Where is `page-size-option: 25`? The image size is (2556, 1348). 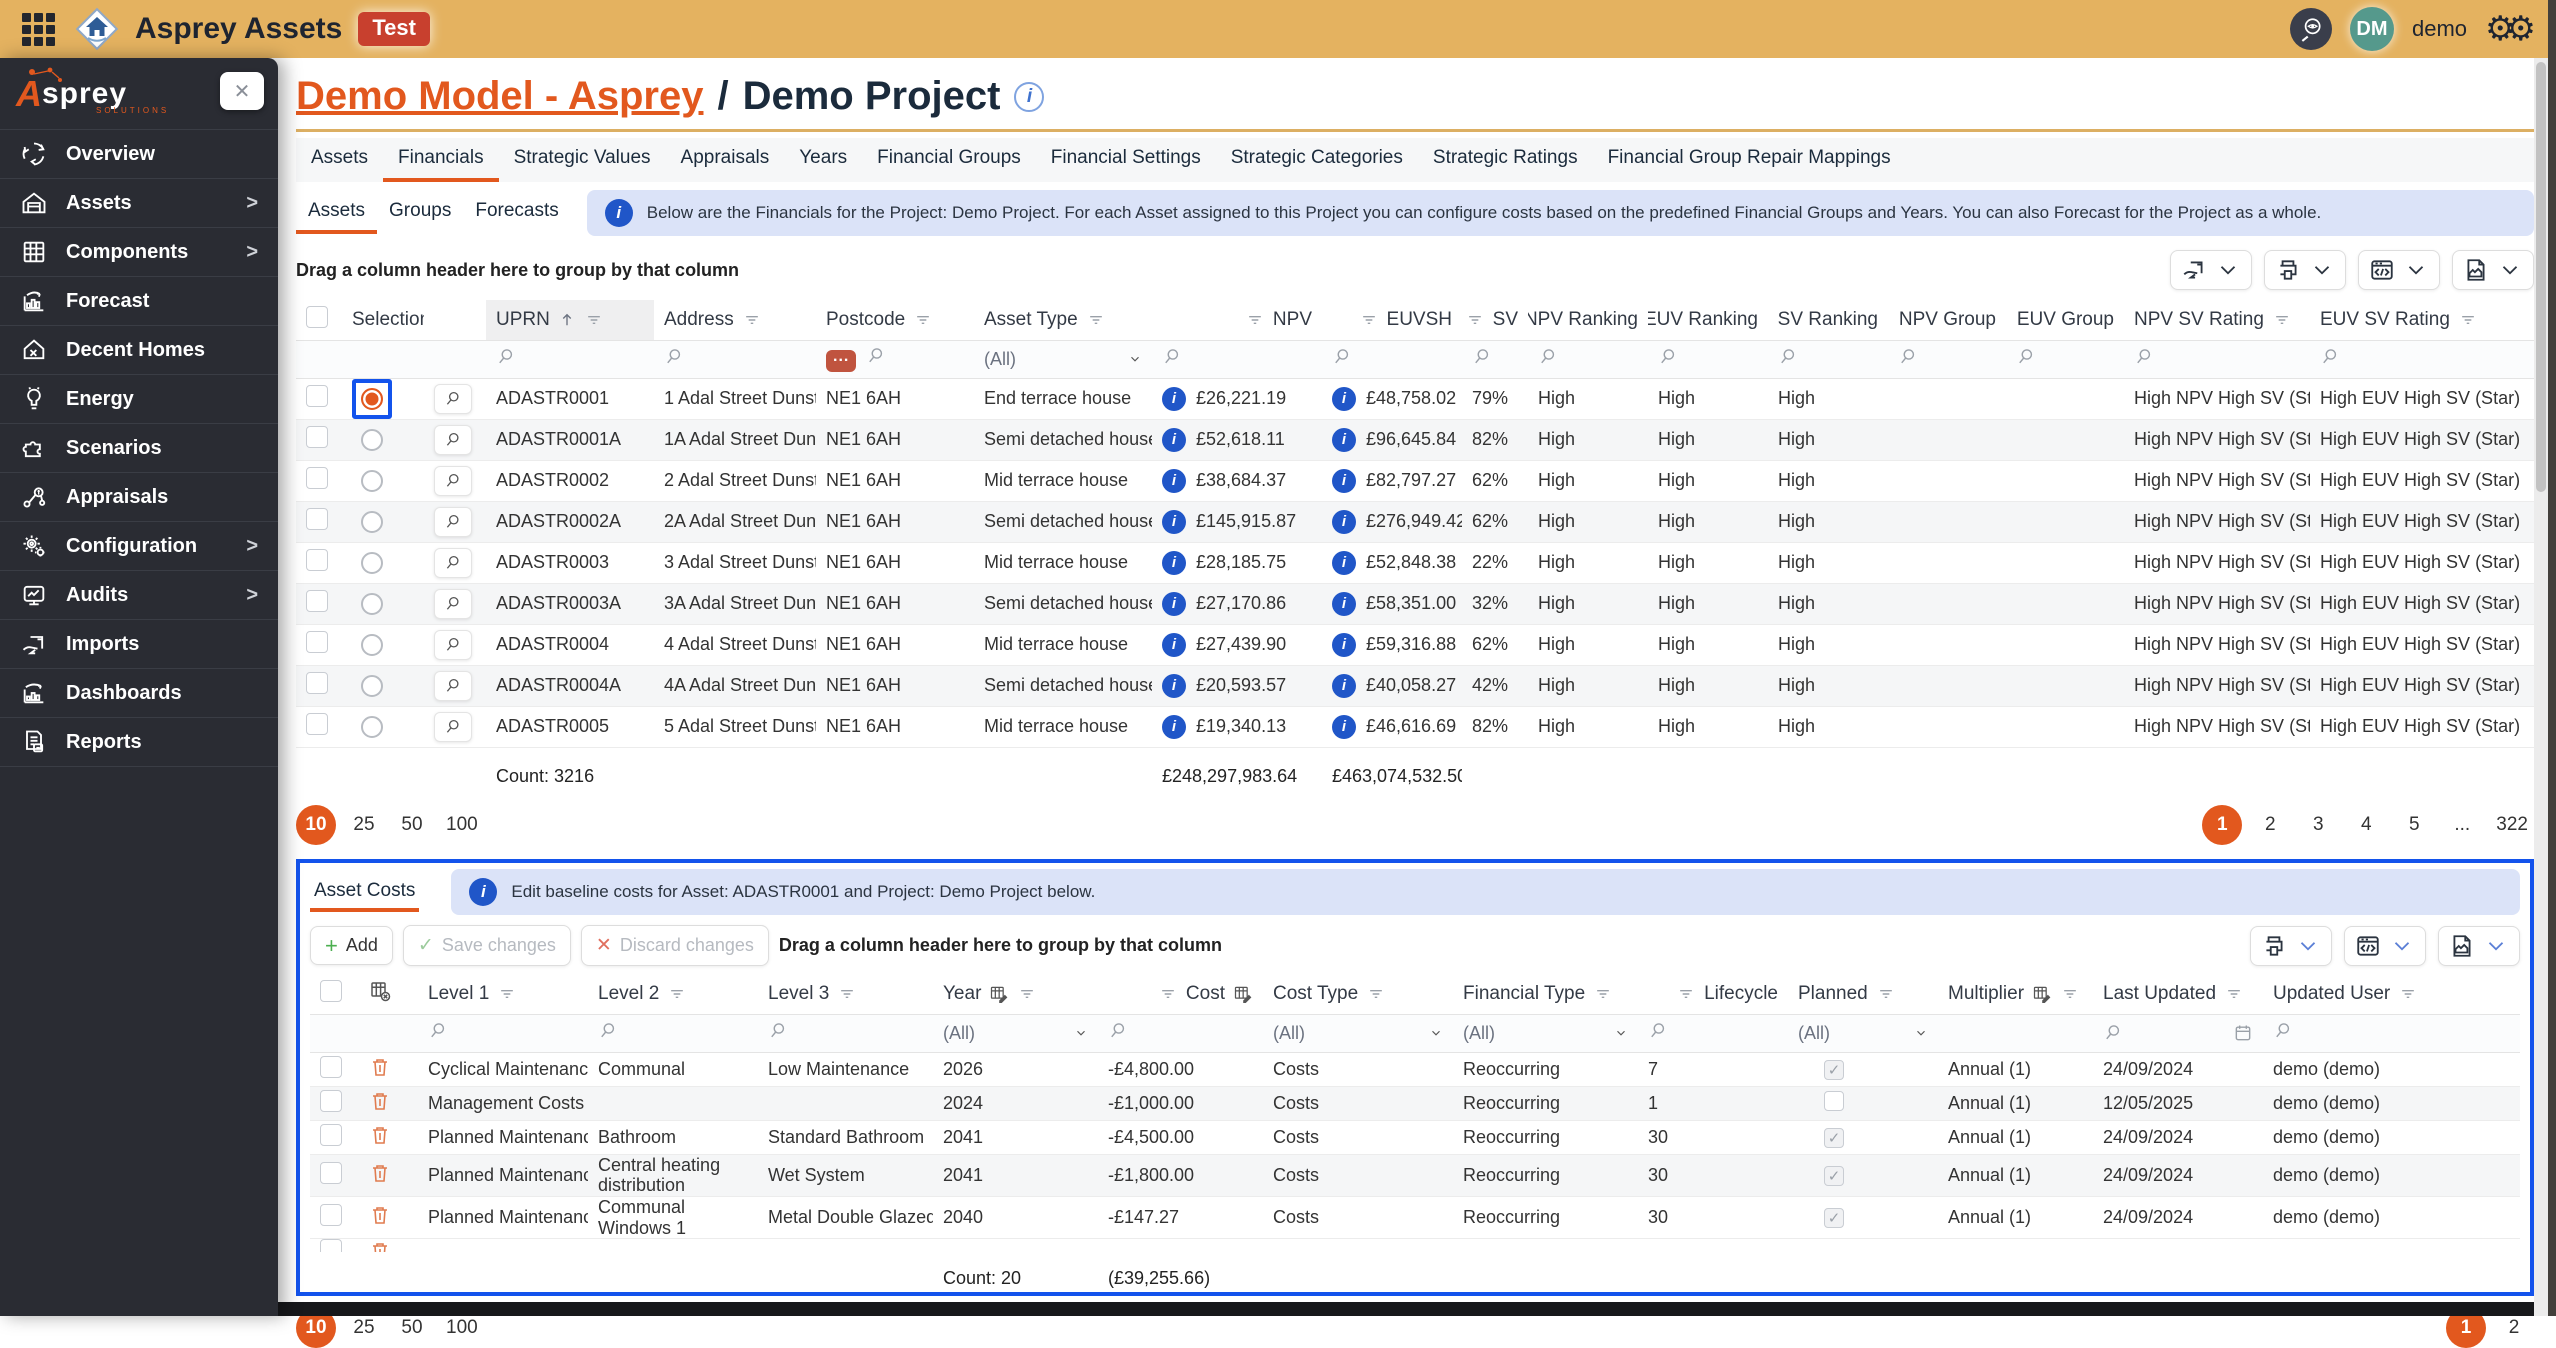
page-size-option: 25 is located at coordinates (364, 825).